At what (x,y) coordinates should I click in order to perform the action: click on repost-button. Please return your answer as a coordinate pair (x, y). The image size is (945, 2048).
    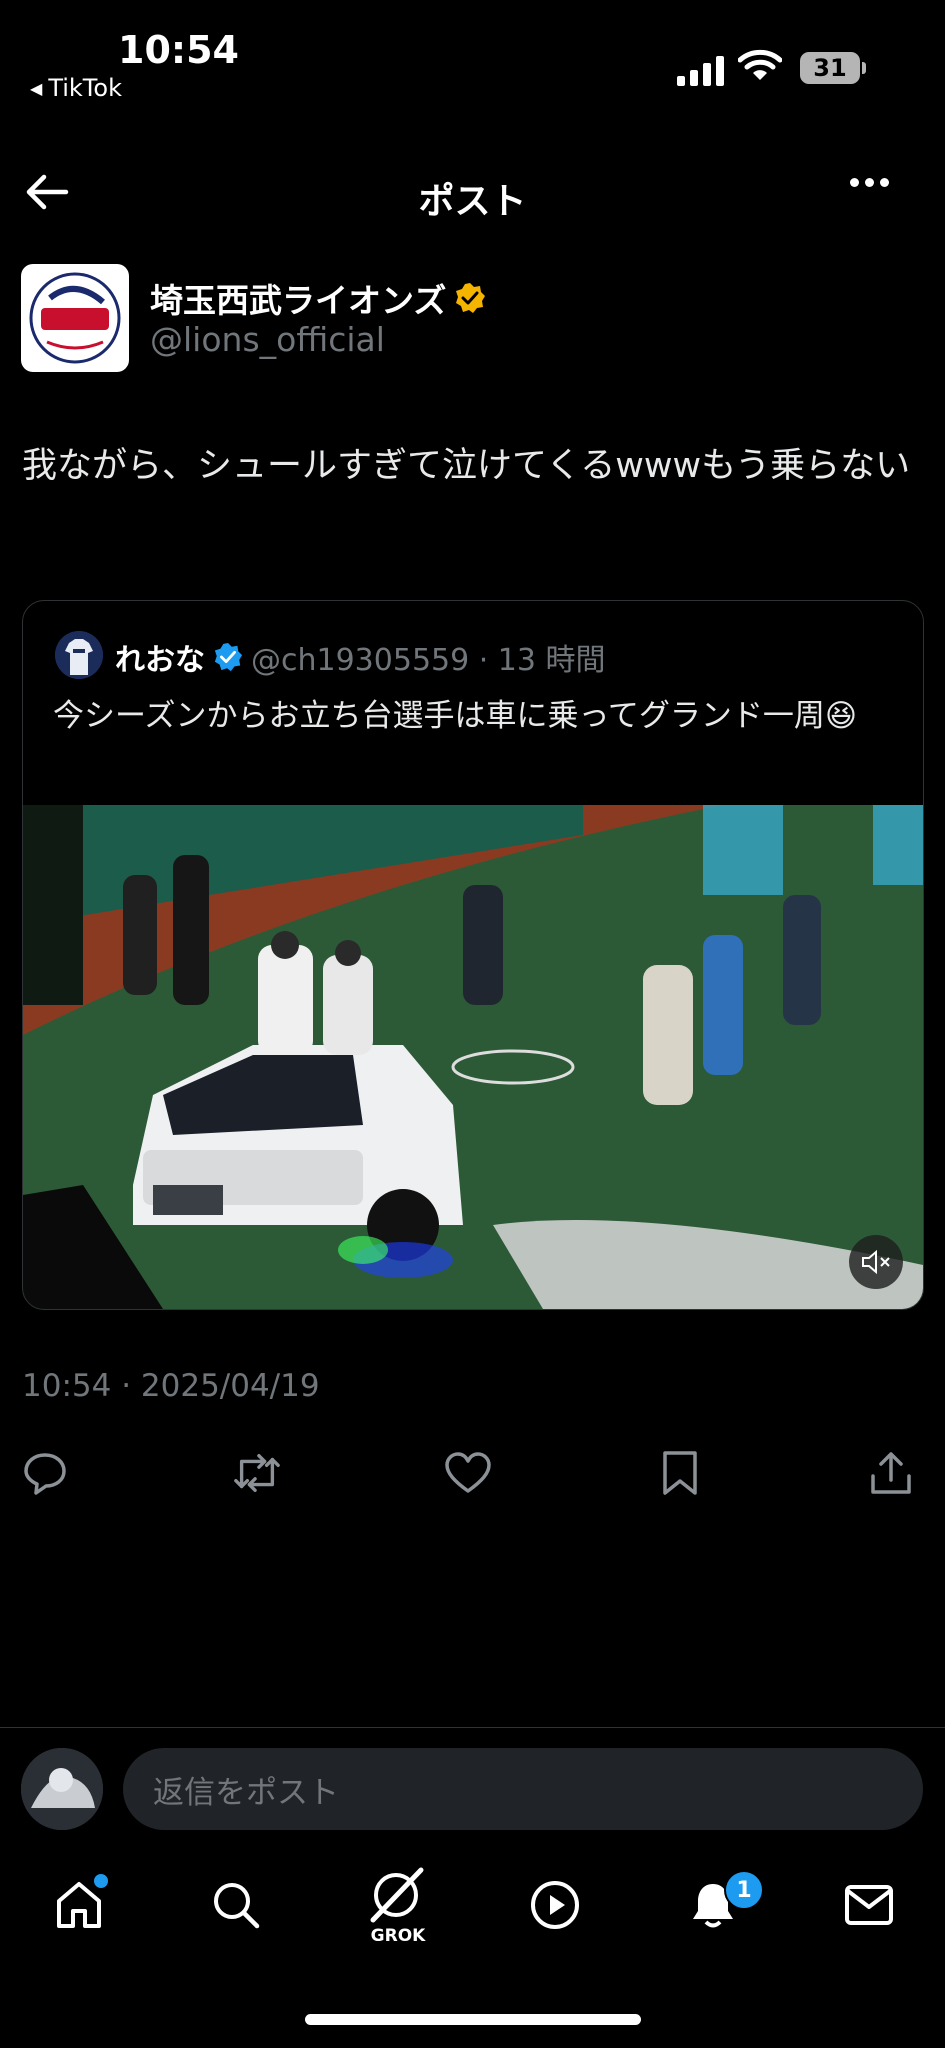
    Looking at the image, I should click on (257, 1473).